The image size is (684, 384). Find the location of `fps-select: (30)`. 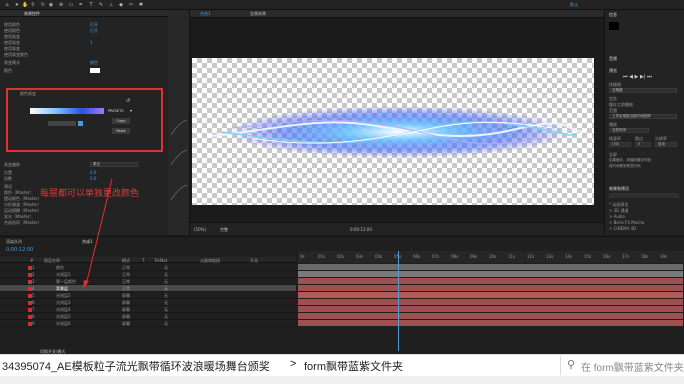

fps-select: (30) is located at coordinates (620, 144).